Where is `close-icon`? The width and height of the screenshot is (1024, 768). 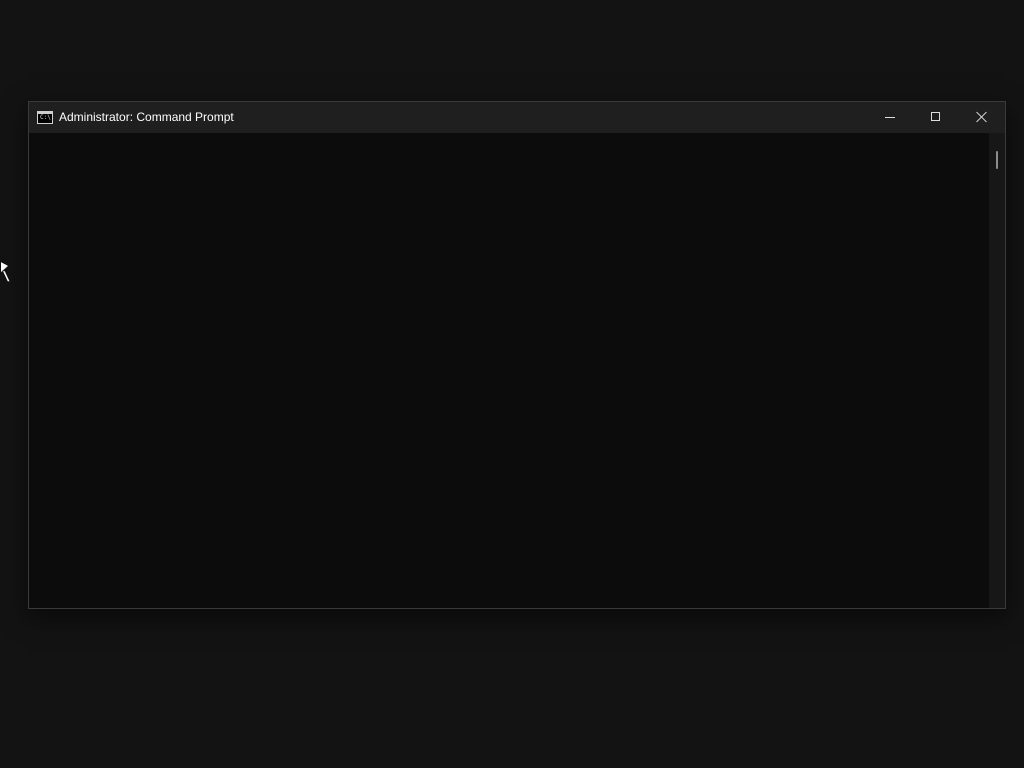
close-icon is located at coordinates (982, 117).